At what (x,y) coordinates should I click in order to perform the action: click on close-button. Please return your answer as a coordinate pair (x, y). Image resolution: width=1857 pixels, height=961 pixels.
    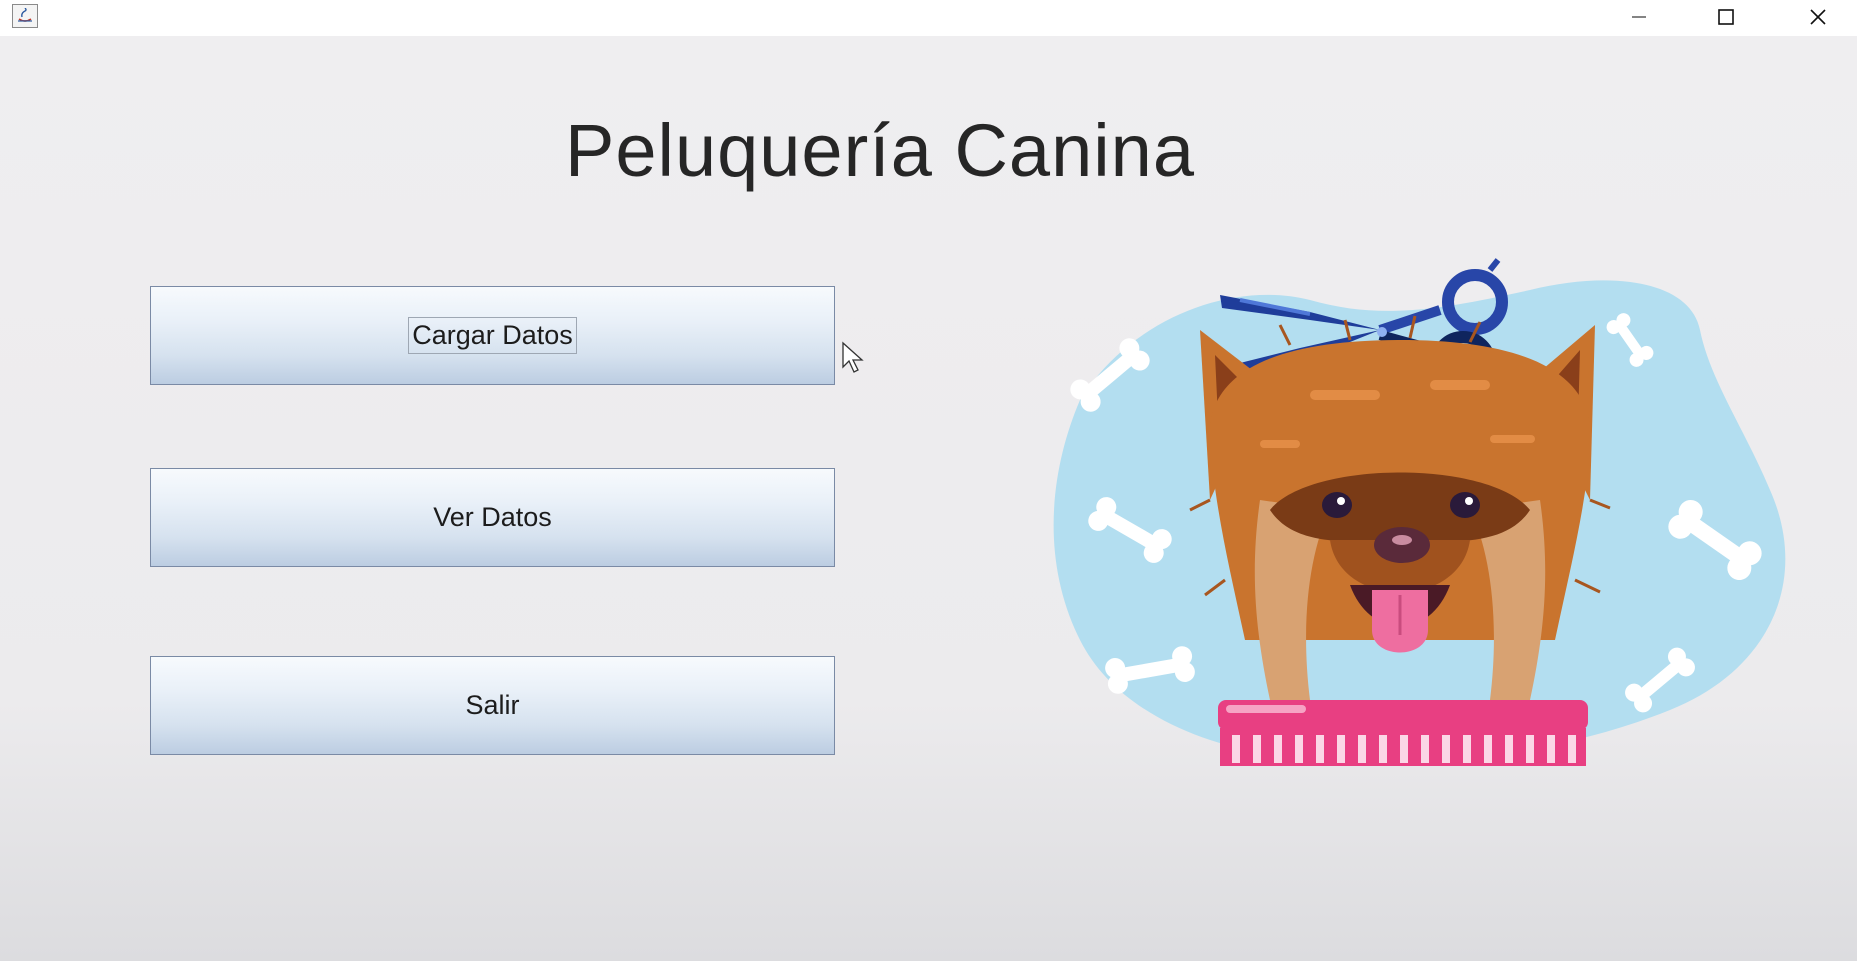
    Looking at the image, I should click on (1818, 17).